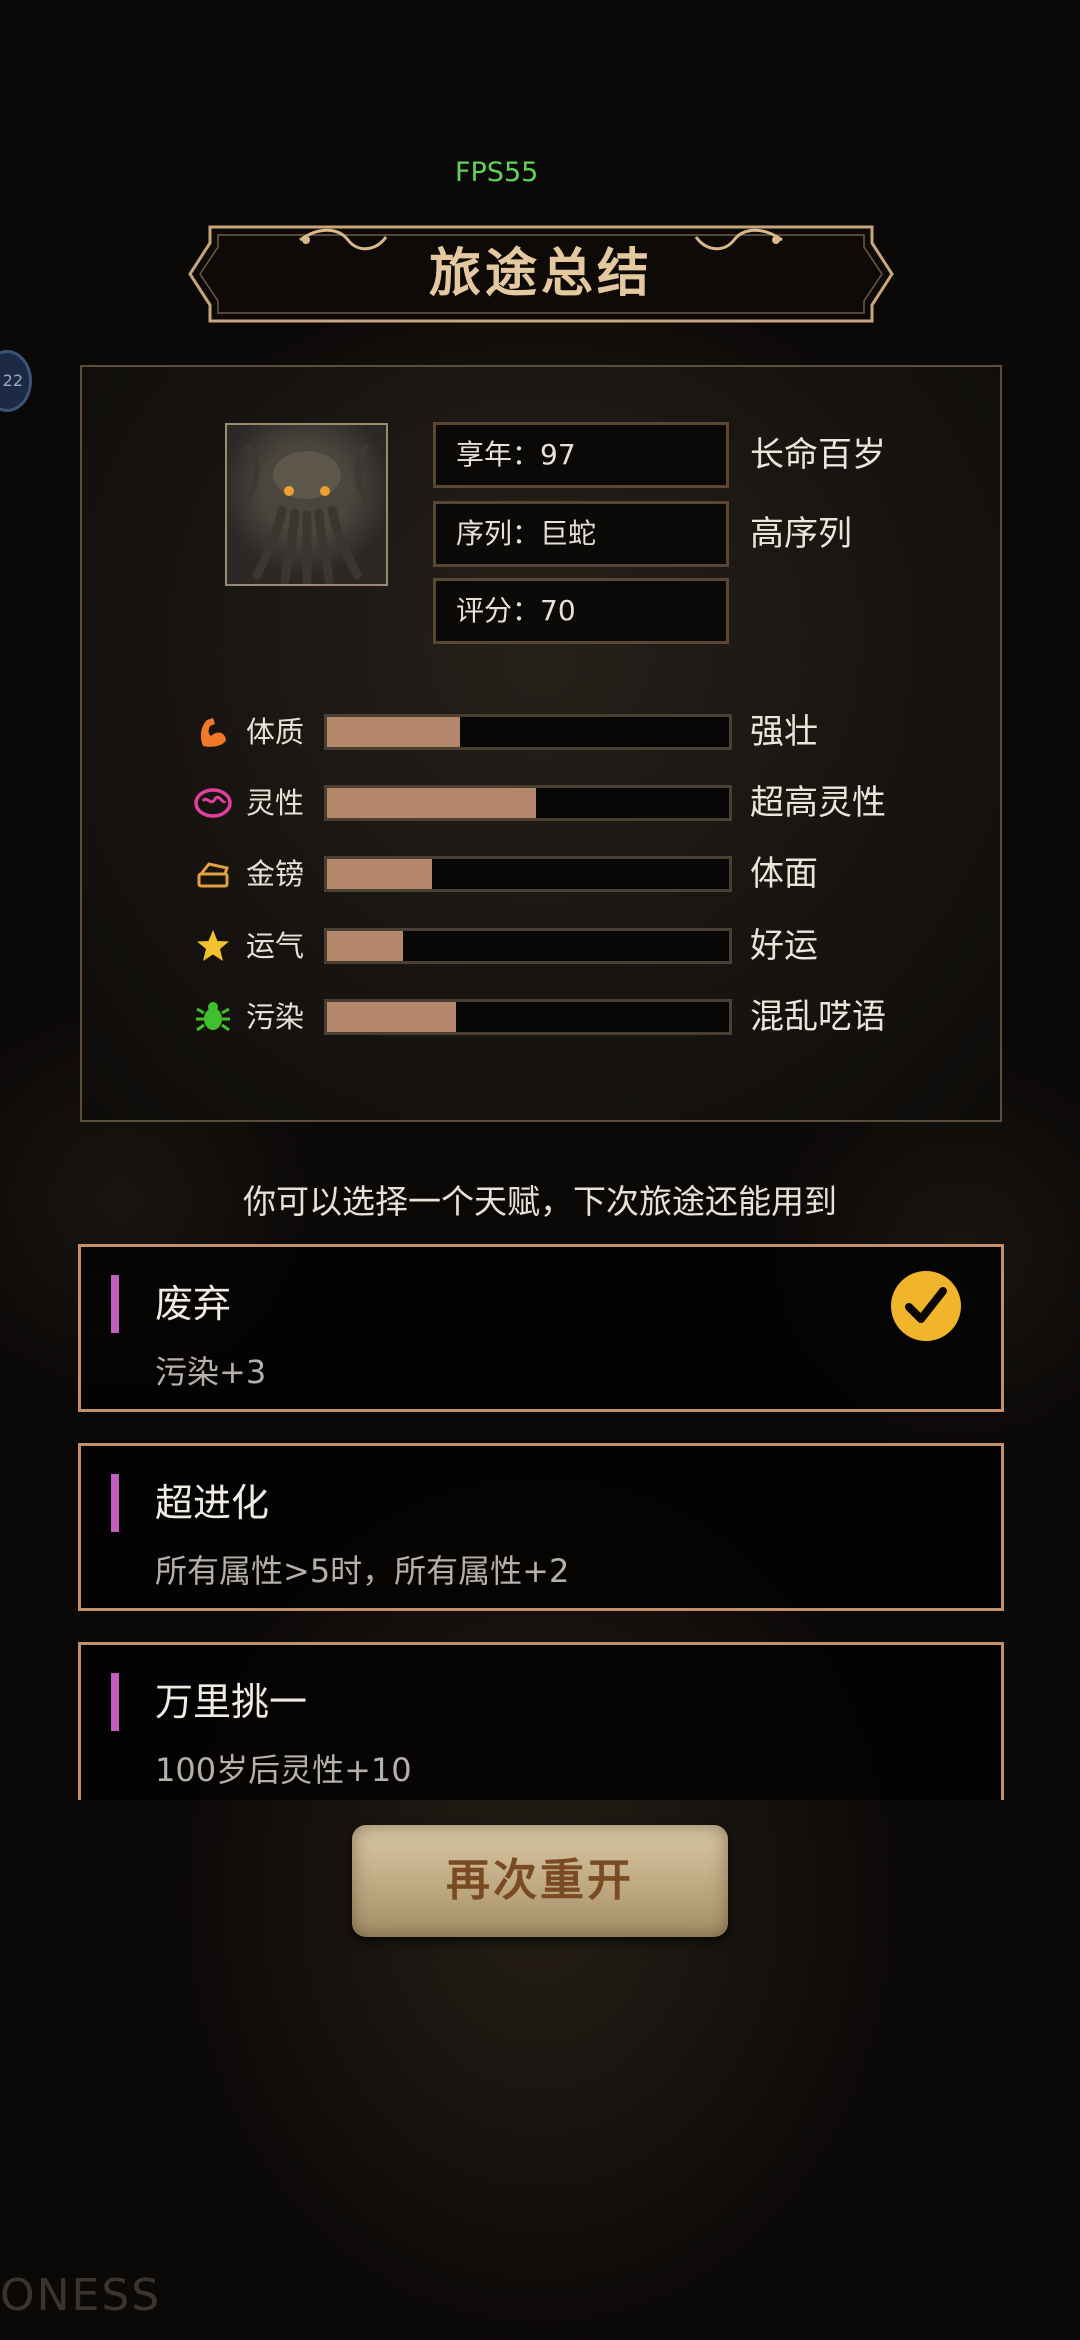 This screenshot has width=1080, height=2340. What do you see at coordinates (818, 803) in the screenshot?
I see `stat-tag: 超高灵性` at bounding box center [818, 803].